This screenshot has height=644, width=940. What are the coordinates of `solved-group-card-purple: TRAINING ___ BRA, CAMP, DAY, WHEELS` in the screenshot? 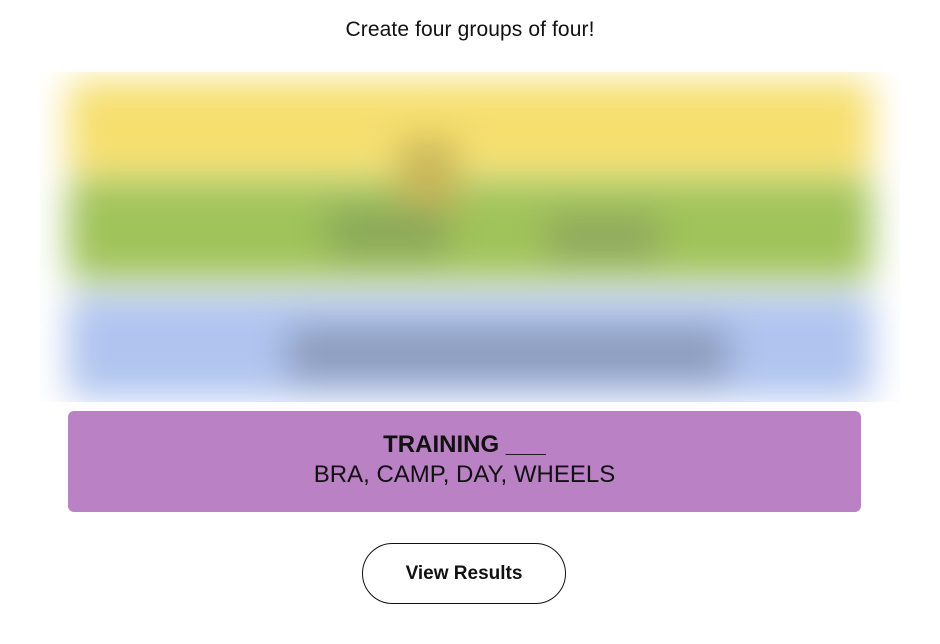 It's located at (464, 461).